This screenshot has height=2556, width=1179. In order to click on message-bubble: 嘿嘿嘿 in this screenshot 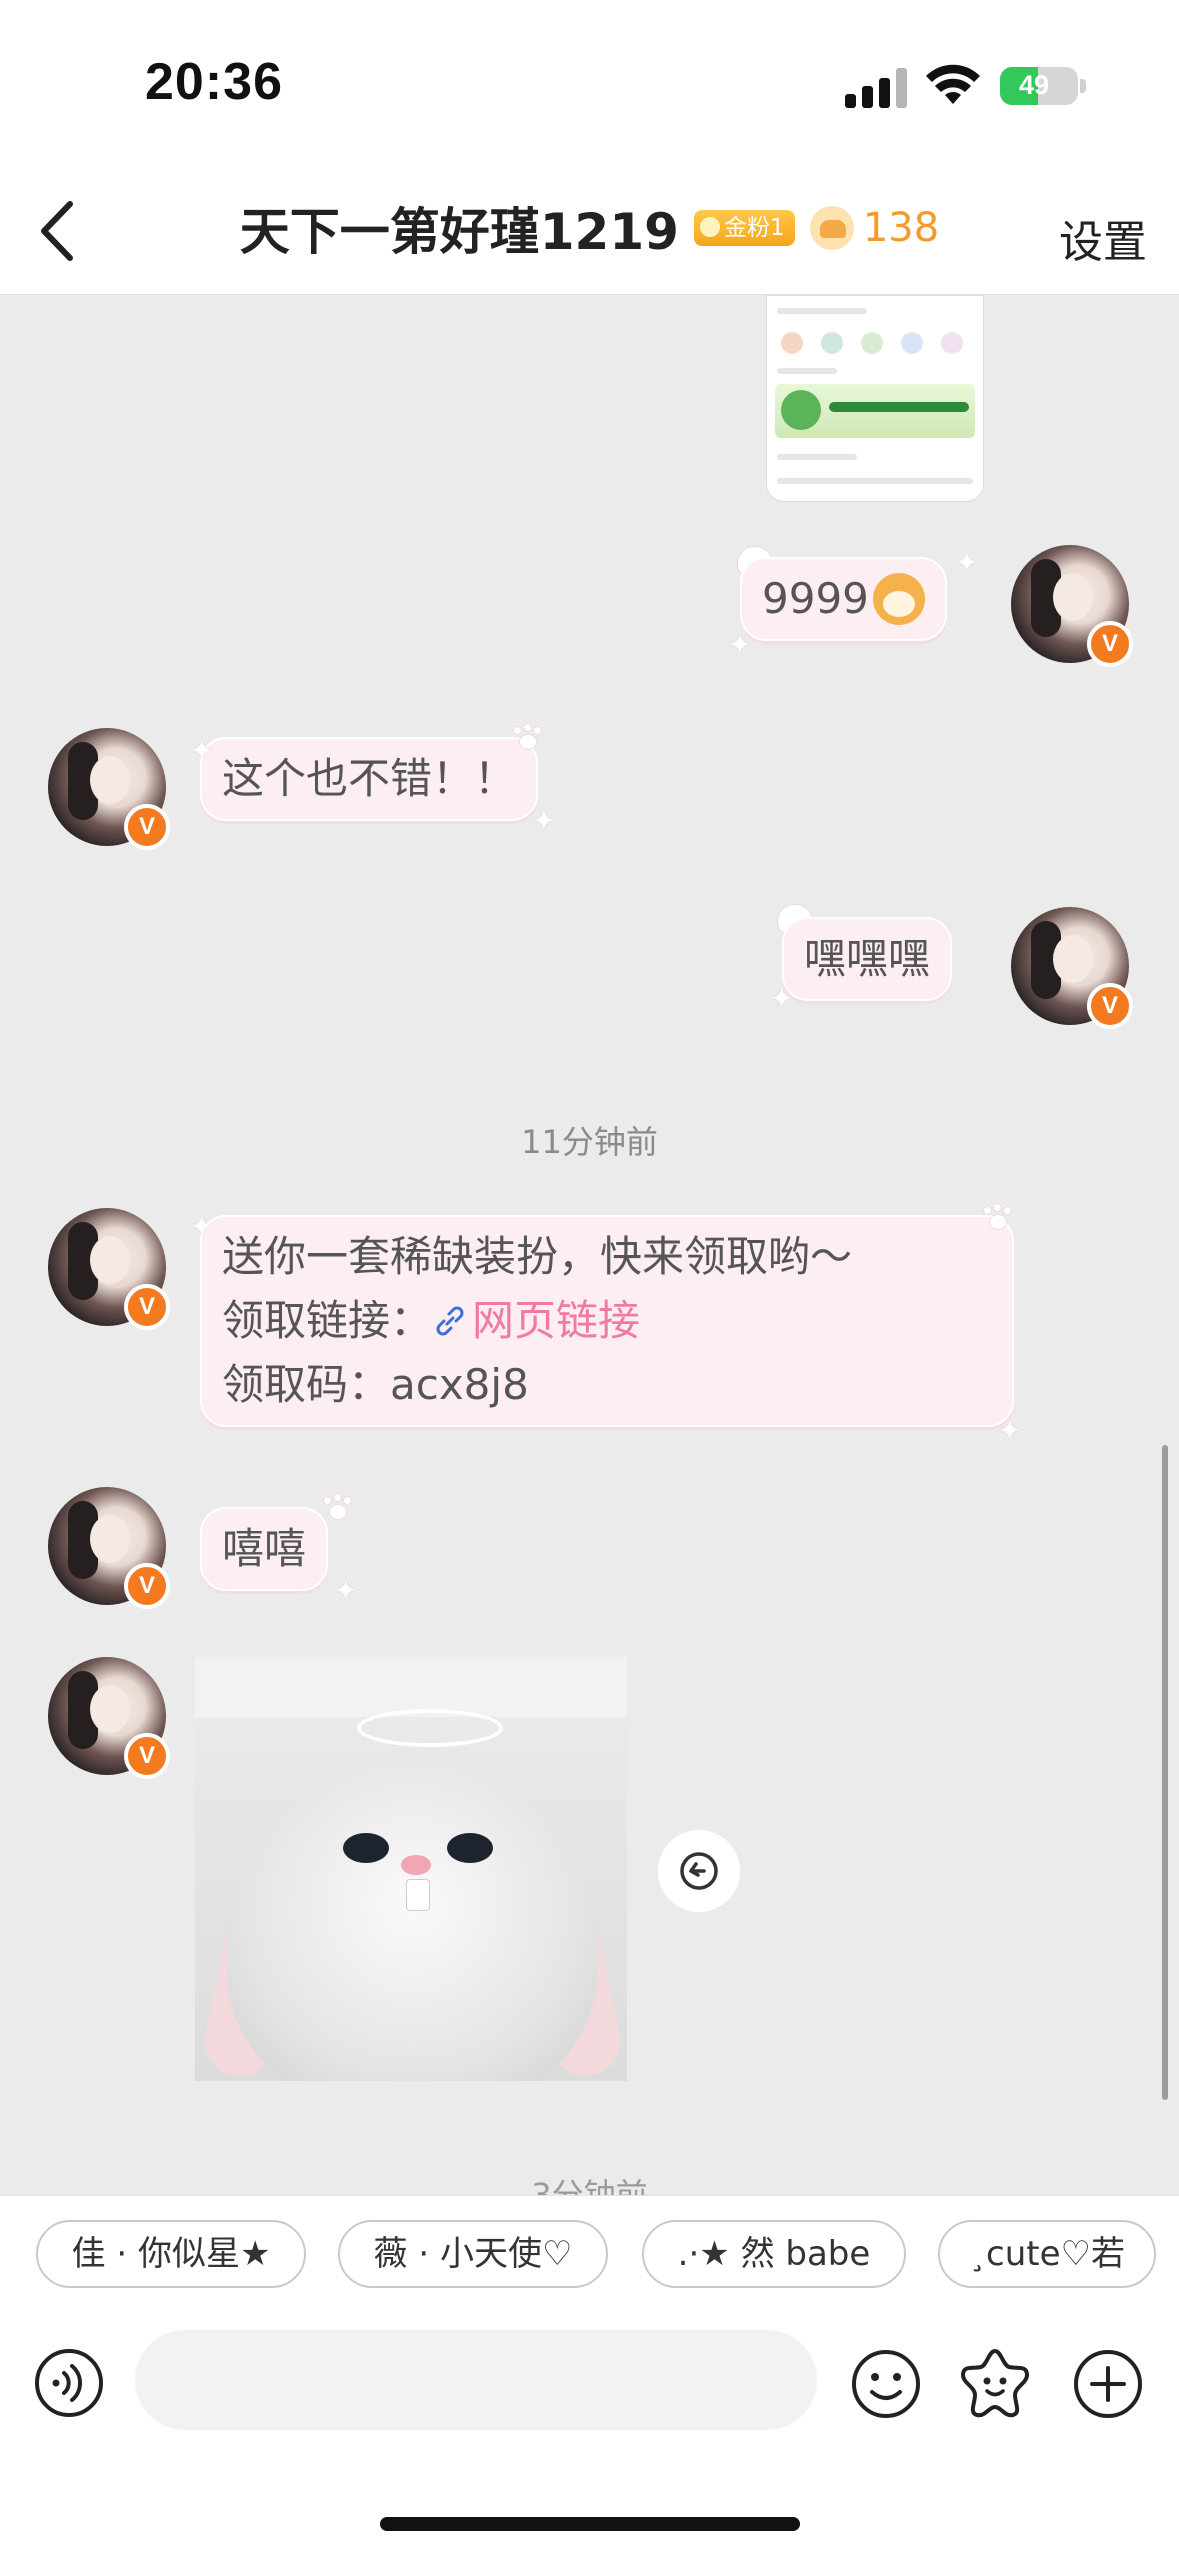, I will do `click(867, 959)`.